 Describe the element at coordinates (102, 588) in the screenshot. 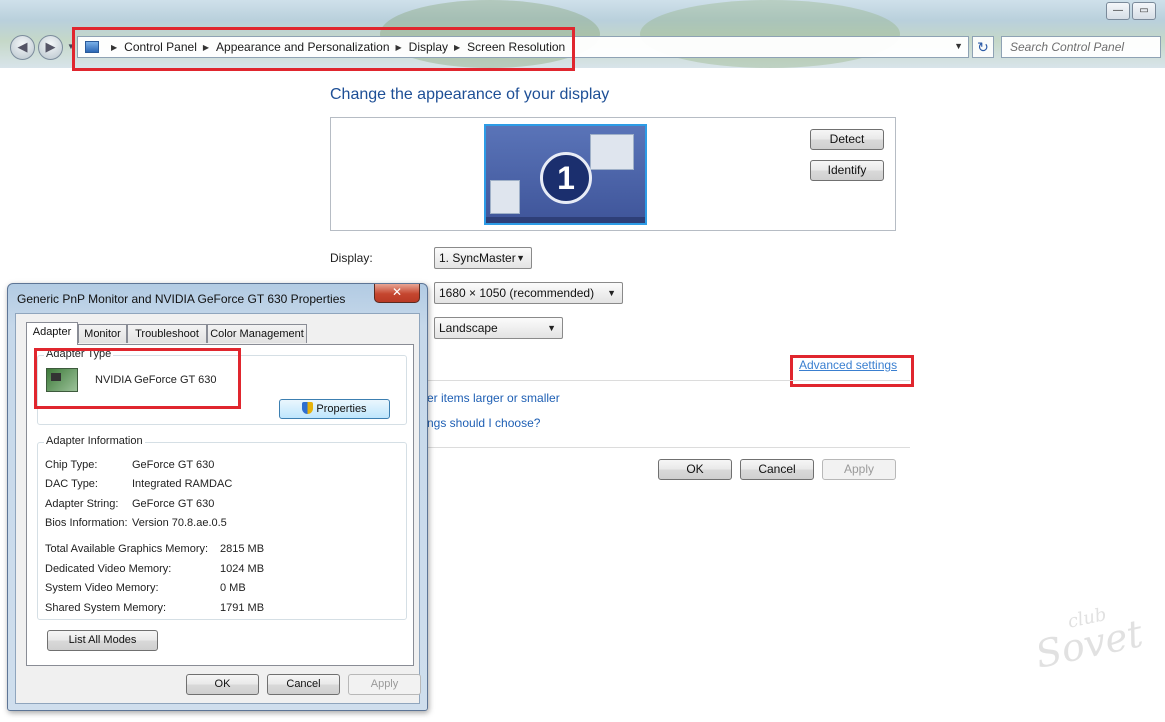

I see `memory-label: System Video Memory:` at that location.